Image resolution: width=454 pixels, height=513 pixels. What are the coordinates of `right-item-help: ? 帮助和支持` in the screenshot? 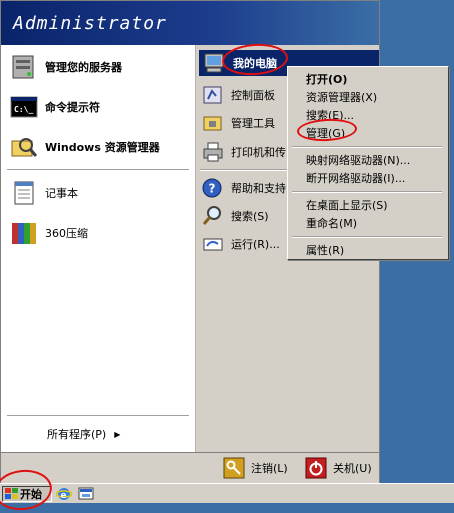 It's located at (243, 188).